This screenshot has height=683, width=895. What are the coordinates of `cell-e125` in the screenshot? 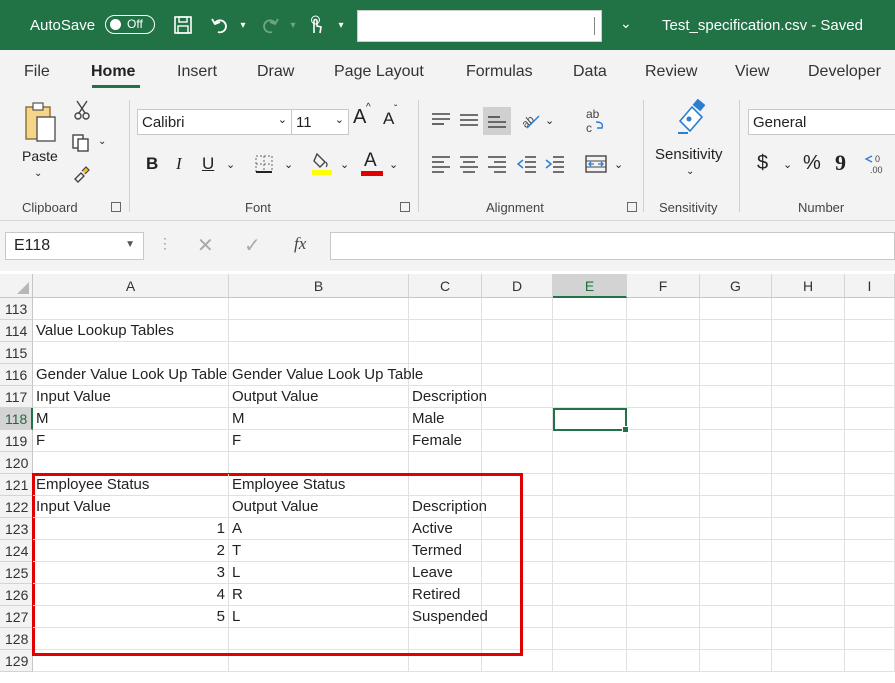 It's located at (590, 573).